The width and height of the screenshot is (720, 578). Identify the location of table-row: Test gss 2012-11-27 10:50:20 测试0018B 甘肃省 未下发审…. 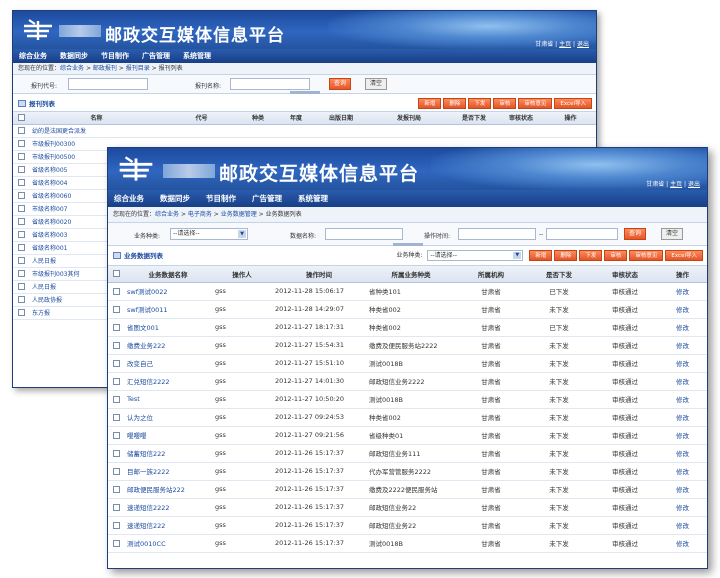
(407, 399).